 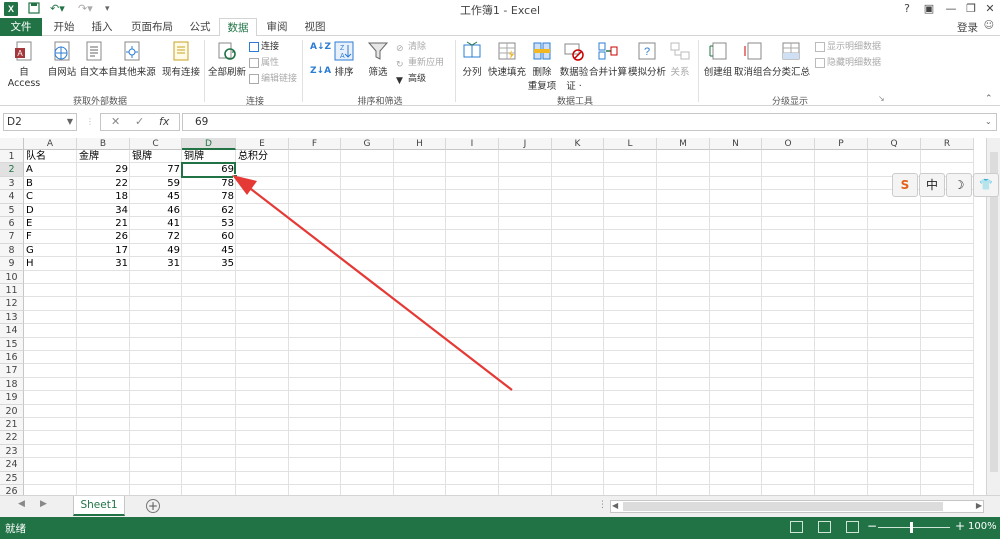 What do you see at coordinates (500, 506) in the screenshot?
I see `sheet-tab-bar: ◀ ▶ Sheet1 + ⋮ ◀ ▶` at bounding box center [500, 506].